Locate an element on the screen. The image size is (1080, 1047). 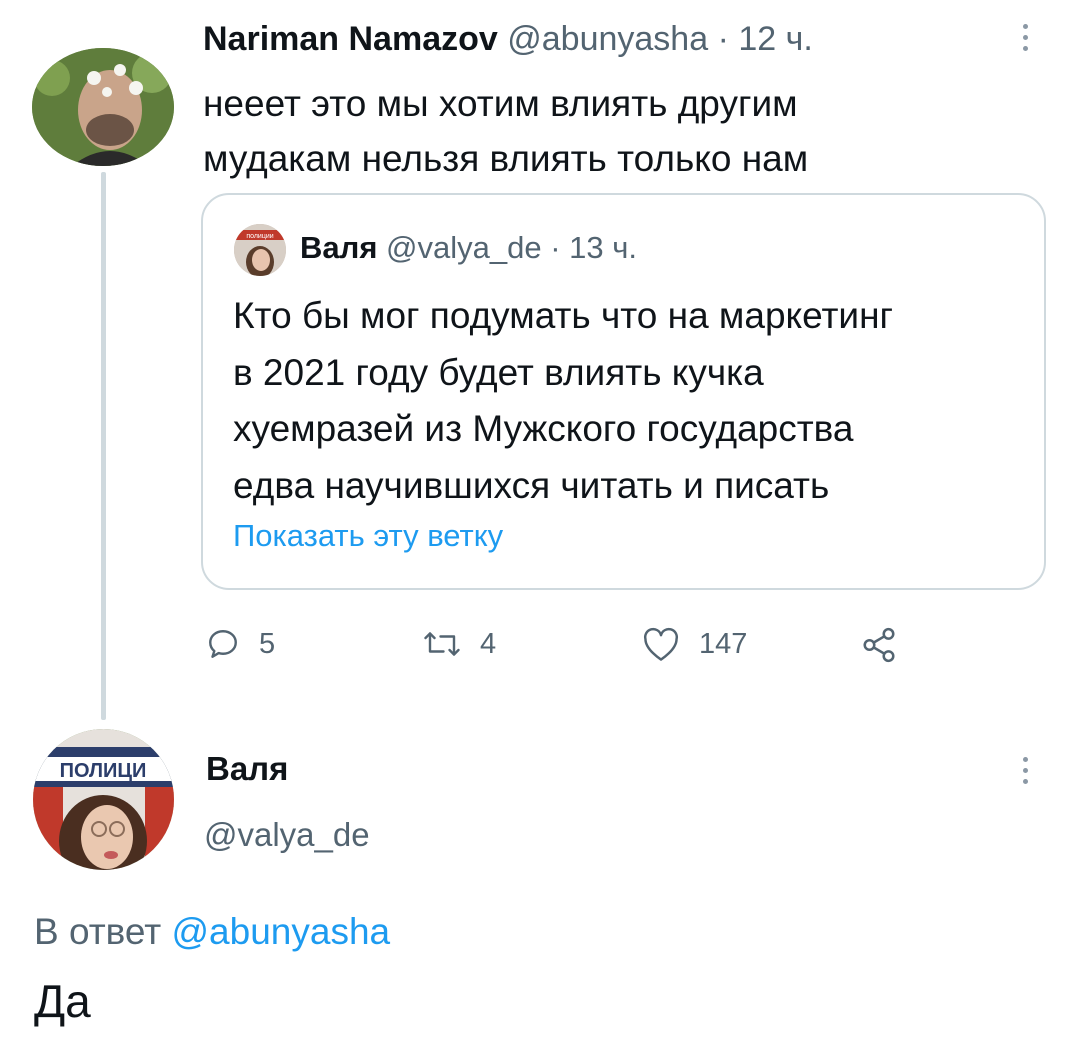
retweet-icon is located at coordinates (442, 644).